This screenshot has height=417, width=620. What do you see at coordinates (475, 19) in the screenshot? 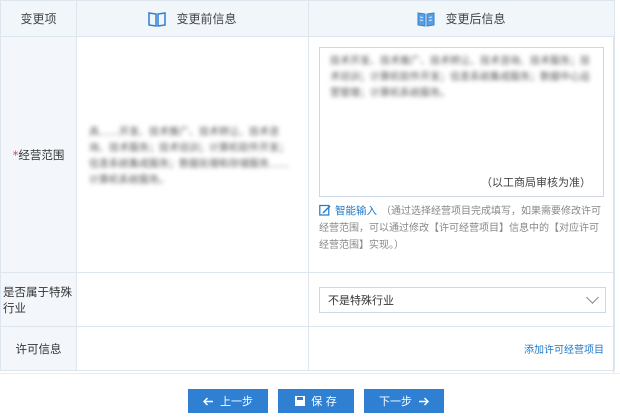
I see `header-after-label: 变更后信息` at bounding box center [475, 19].